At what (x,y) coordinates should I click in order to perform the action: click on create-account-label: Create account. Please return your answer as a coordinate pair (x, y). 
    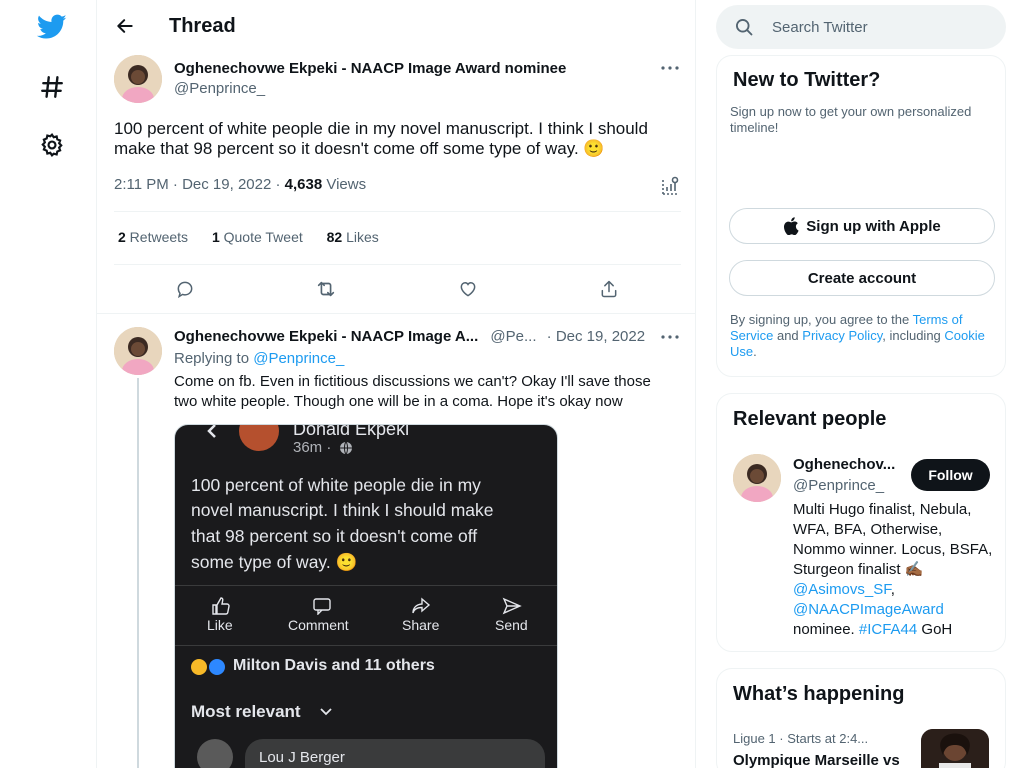
    Looking at the image, I should click on (862, 278).